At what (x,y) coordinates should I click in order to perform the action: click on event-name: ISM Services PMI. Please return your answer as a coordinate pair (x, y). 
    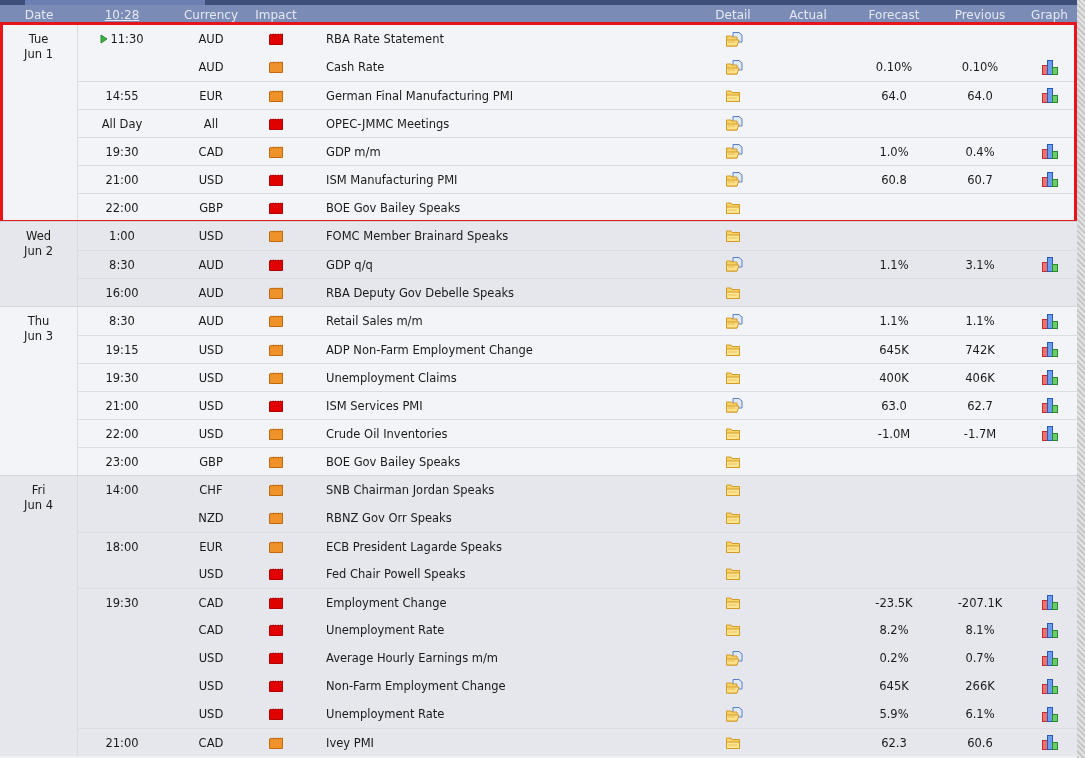
    Looking at the image, I should click on (374, 405).